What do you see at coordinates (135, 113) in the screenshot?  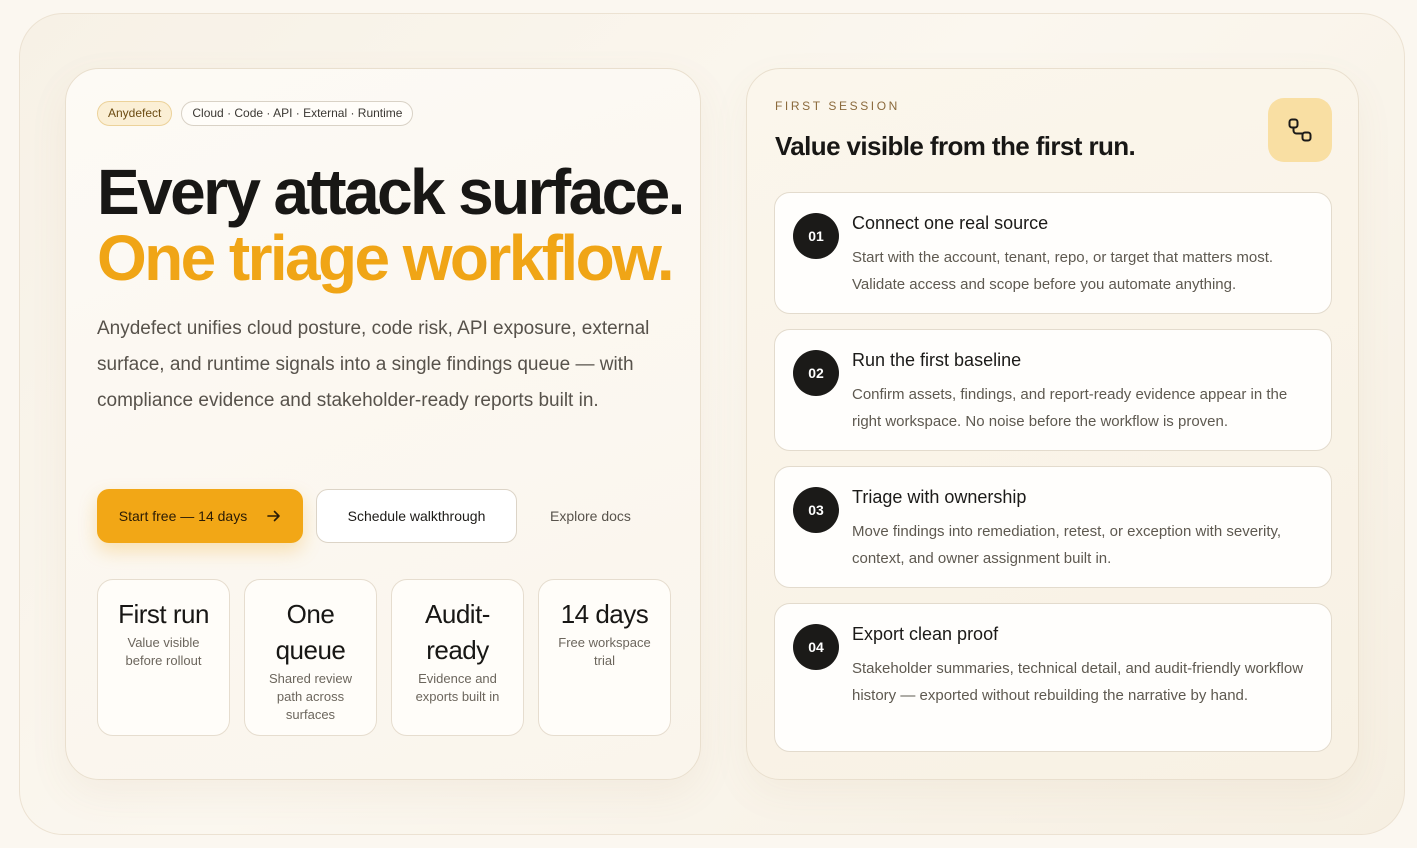 I see `brand-chip: Anydefect` at bounding box center [135, 113].